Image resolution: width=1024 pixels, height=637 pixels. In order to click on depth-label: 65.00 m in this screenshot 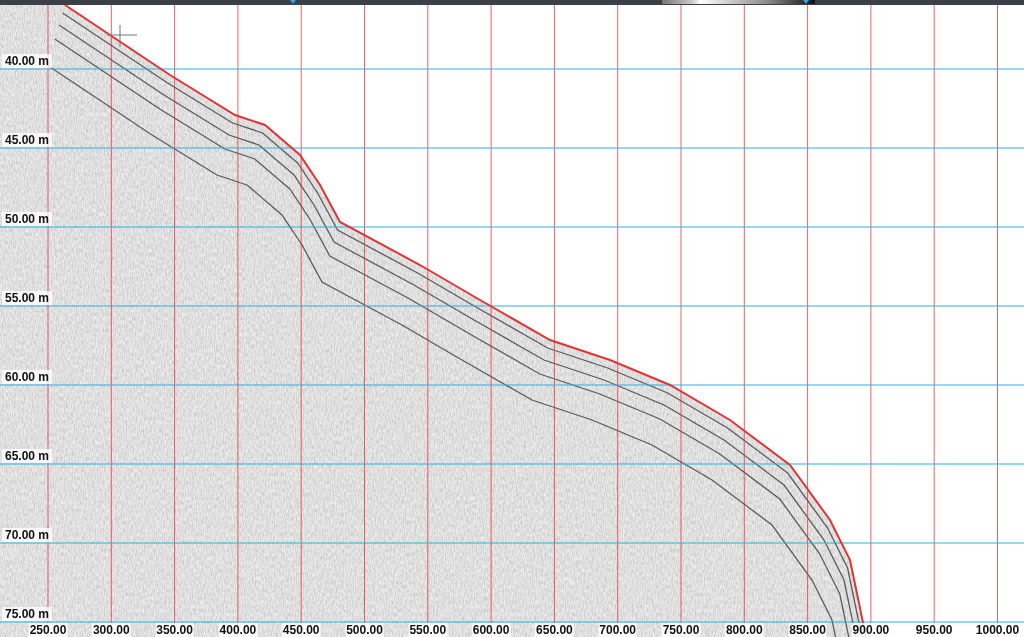, I will do `click(27, 456)`.